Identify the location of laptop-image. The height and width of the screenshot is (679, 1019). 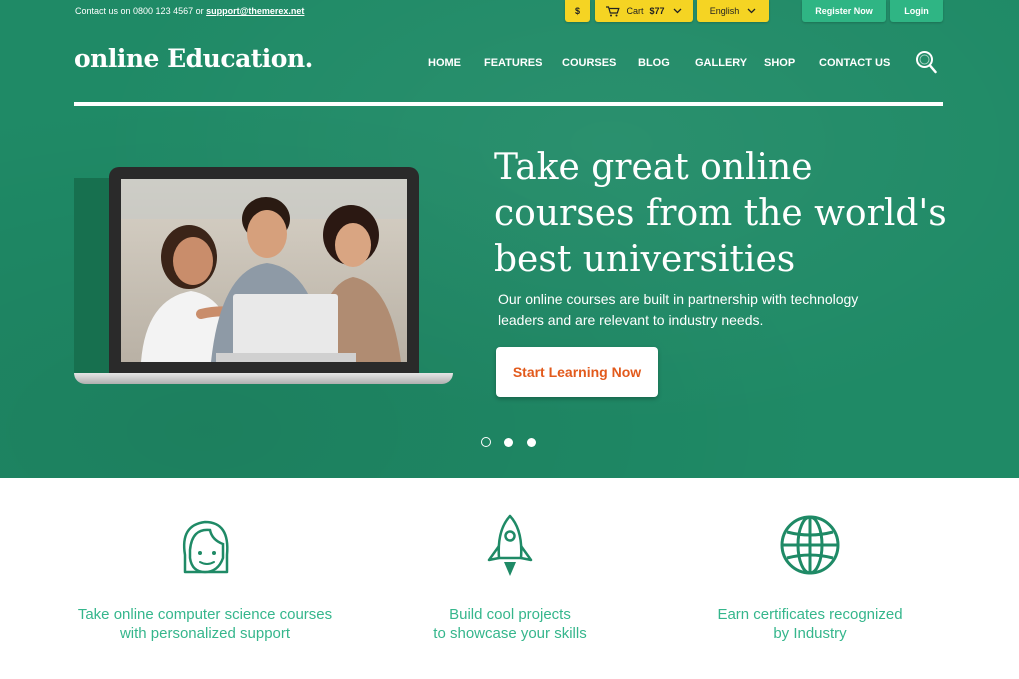
(264, 271).